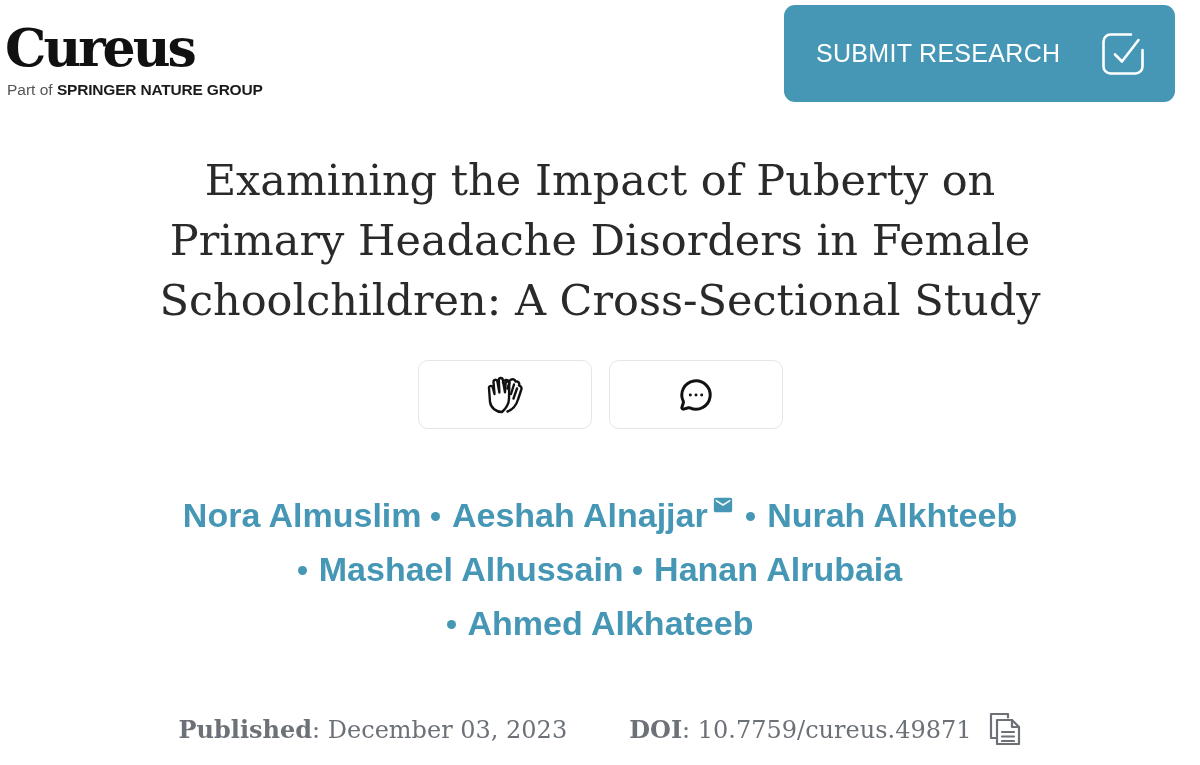  What do you see at coordinates (1123, 53) in the screenshot?
I see `check-square-icon` at bounding box center [1123, 53].